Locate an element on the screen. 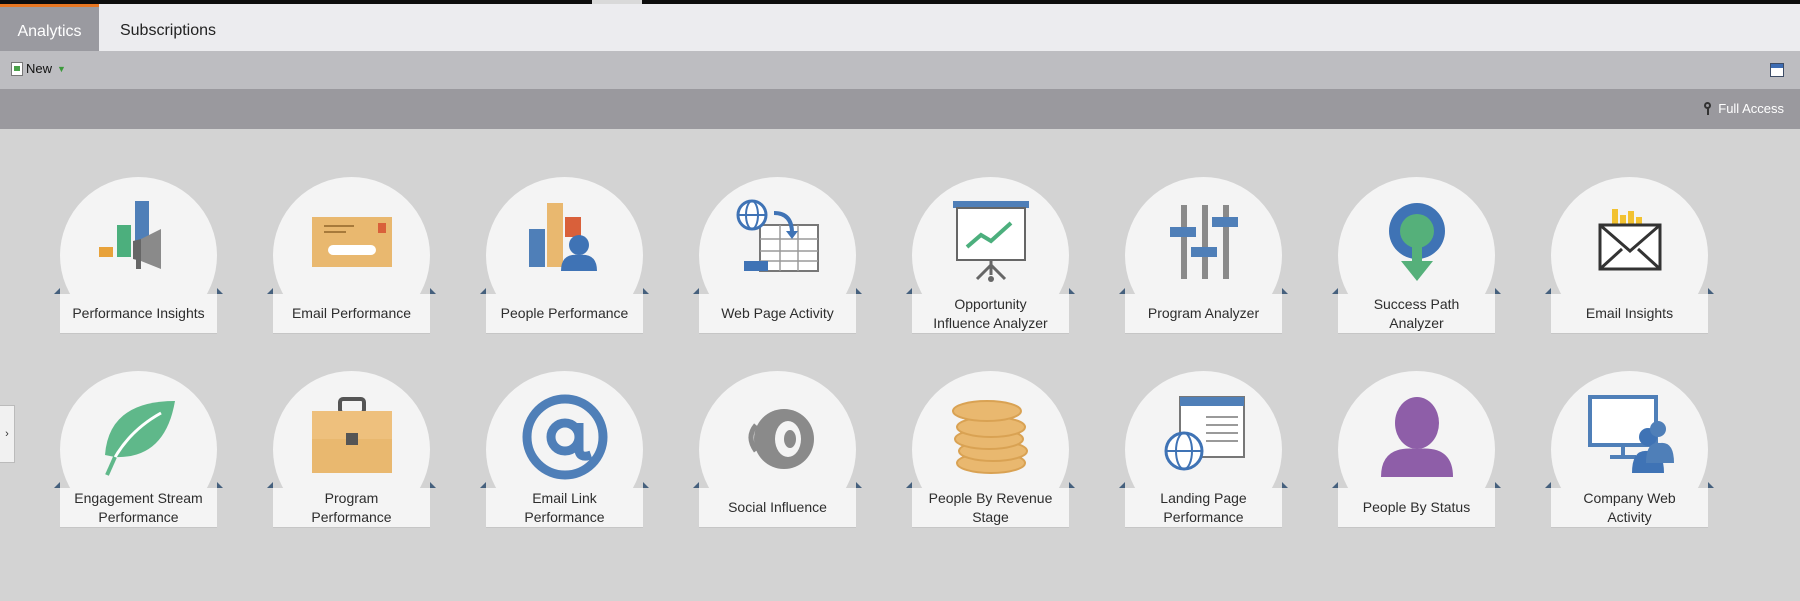 Image resolution: width=1800 pixels, height=601 pixels. tile-label: Success Path Analyzer is located at coordinates (1416, 313).